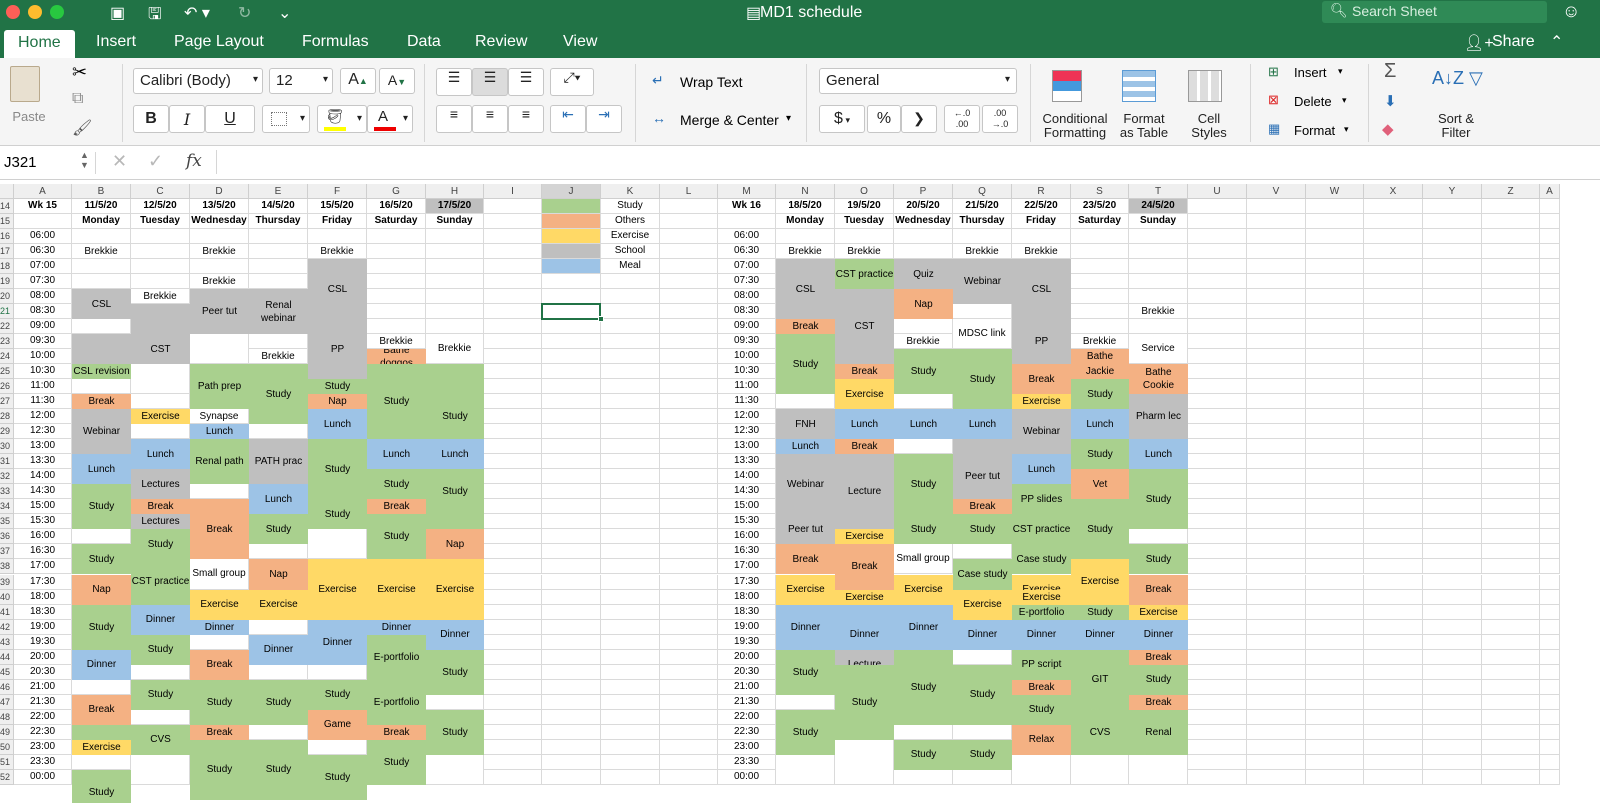  I want to click on row-header: 15, so click(7, 222).